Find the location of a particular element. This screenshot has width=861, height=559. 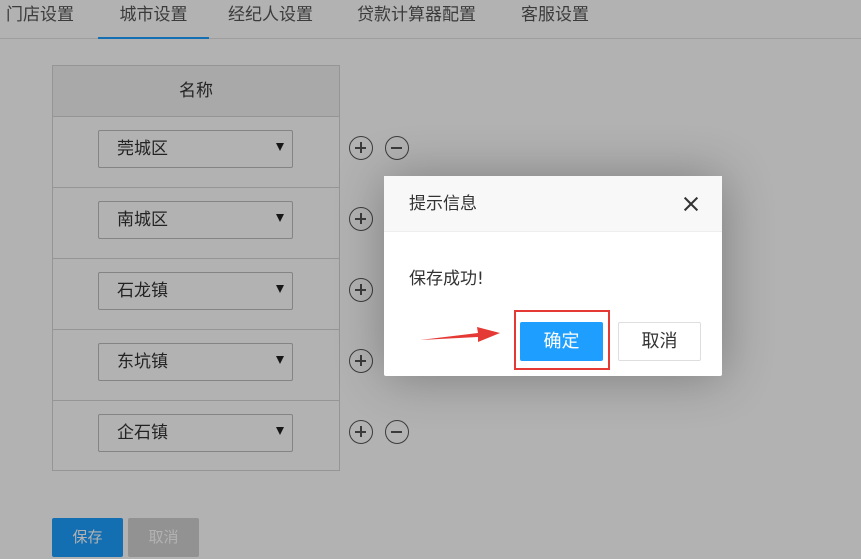

dialog-cancel-button: 取消 is located at coordinates (659, 341).